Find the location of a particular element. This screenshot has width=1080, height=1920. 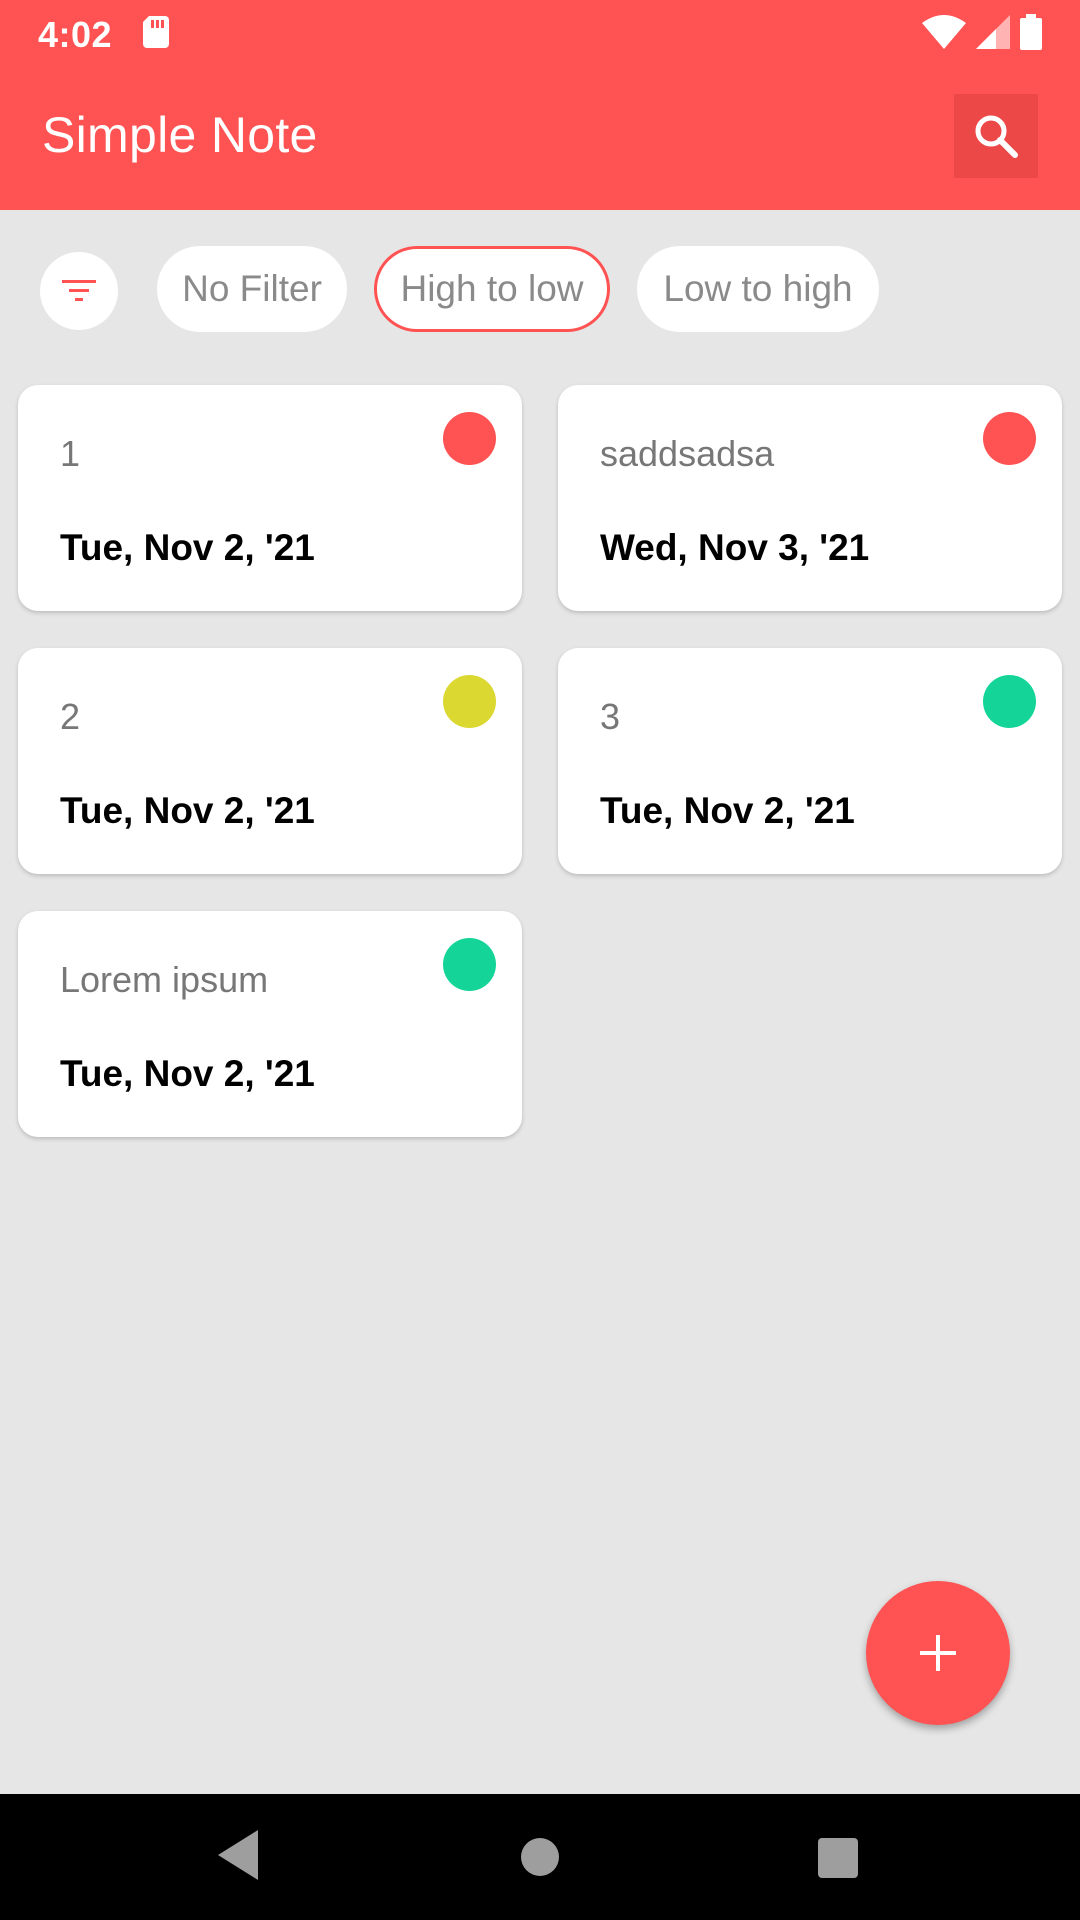

note-card: Lorem ipsum Tue, Nov 2, '21 is located at coordinates (270, 1024).